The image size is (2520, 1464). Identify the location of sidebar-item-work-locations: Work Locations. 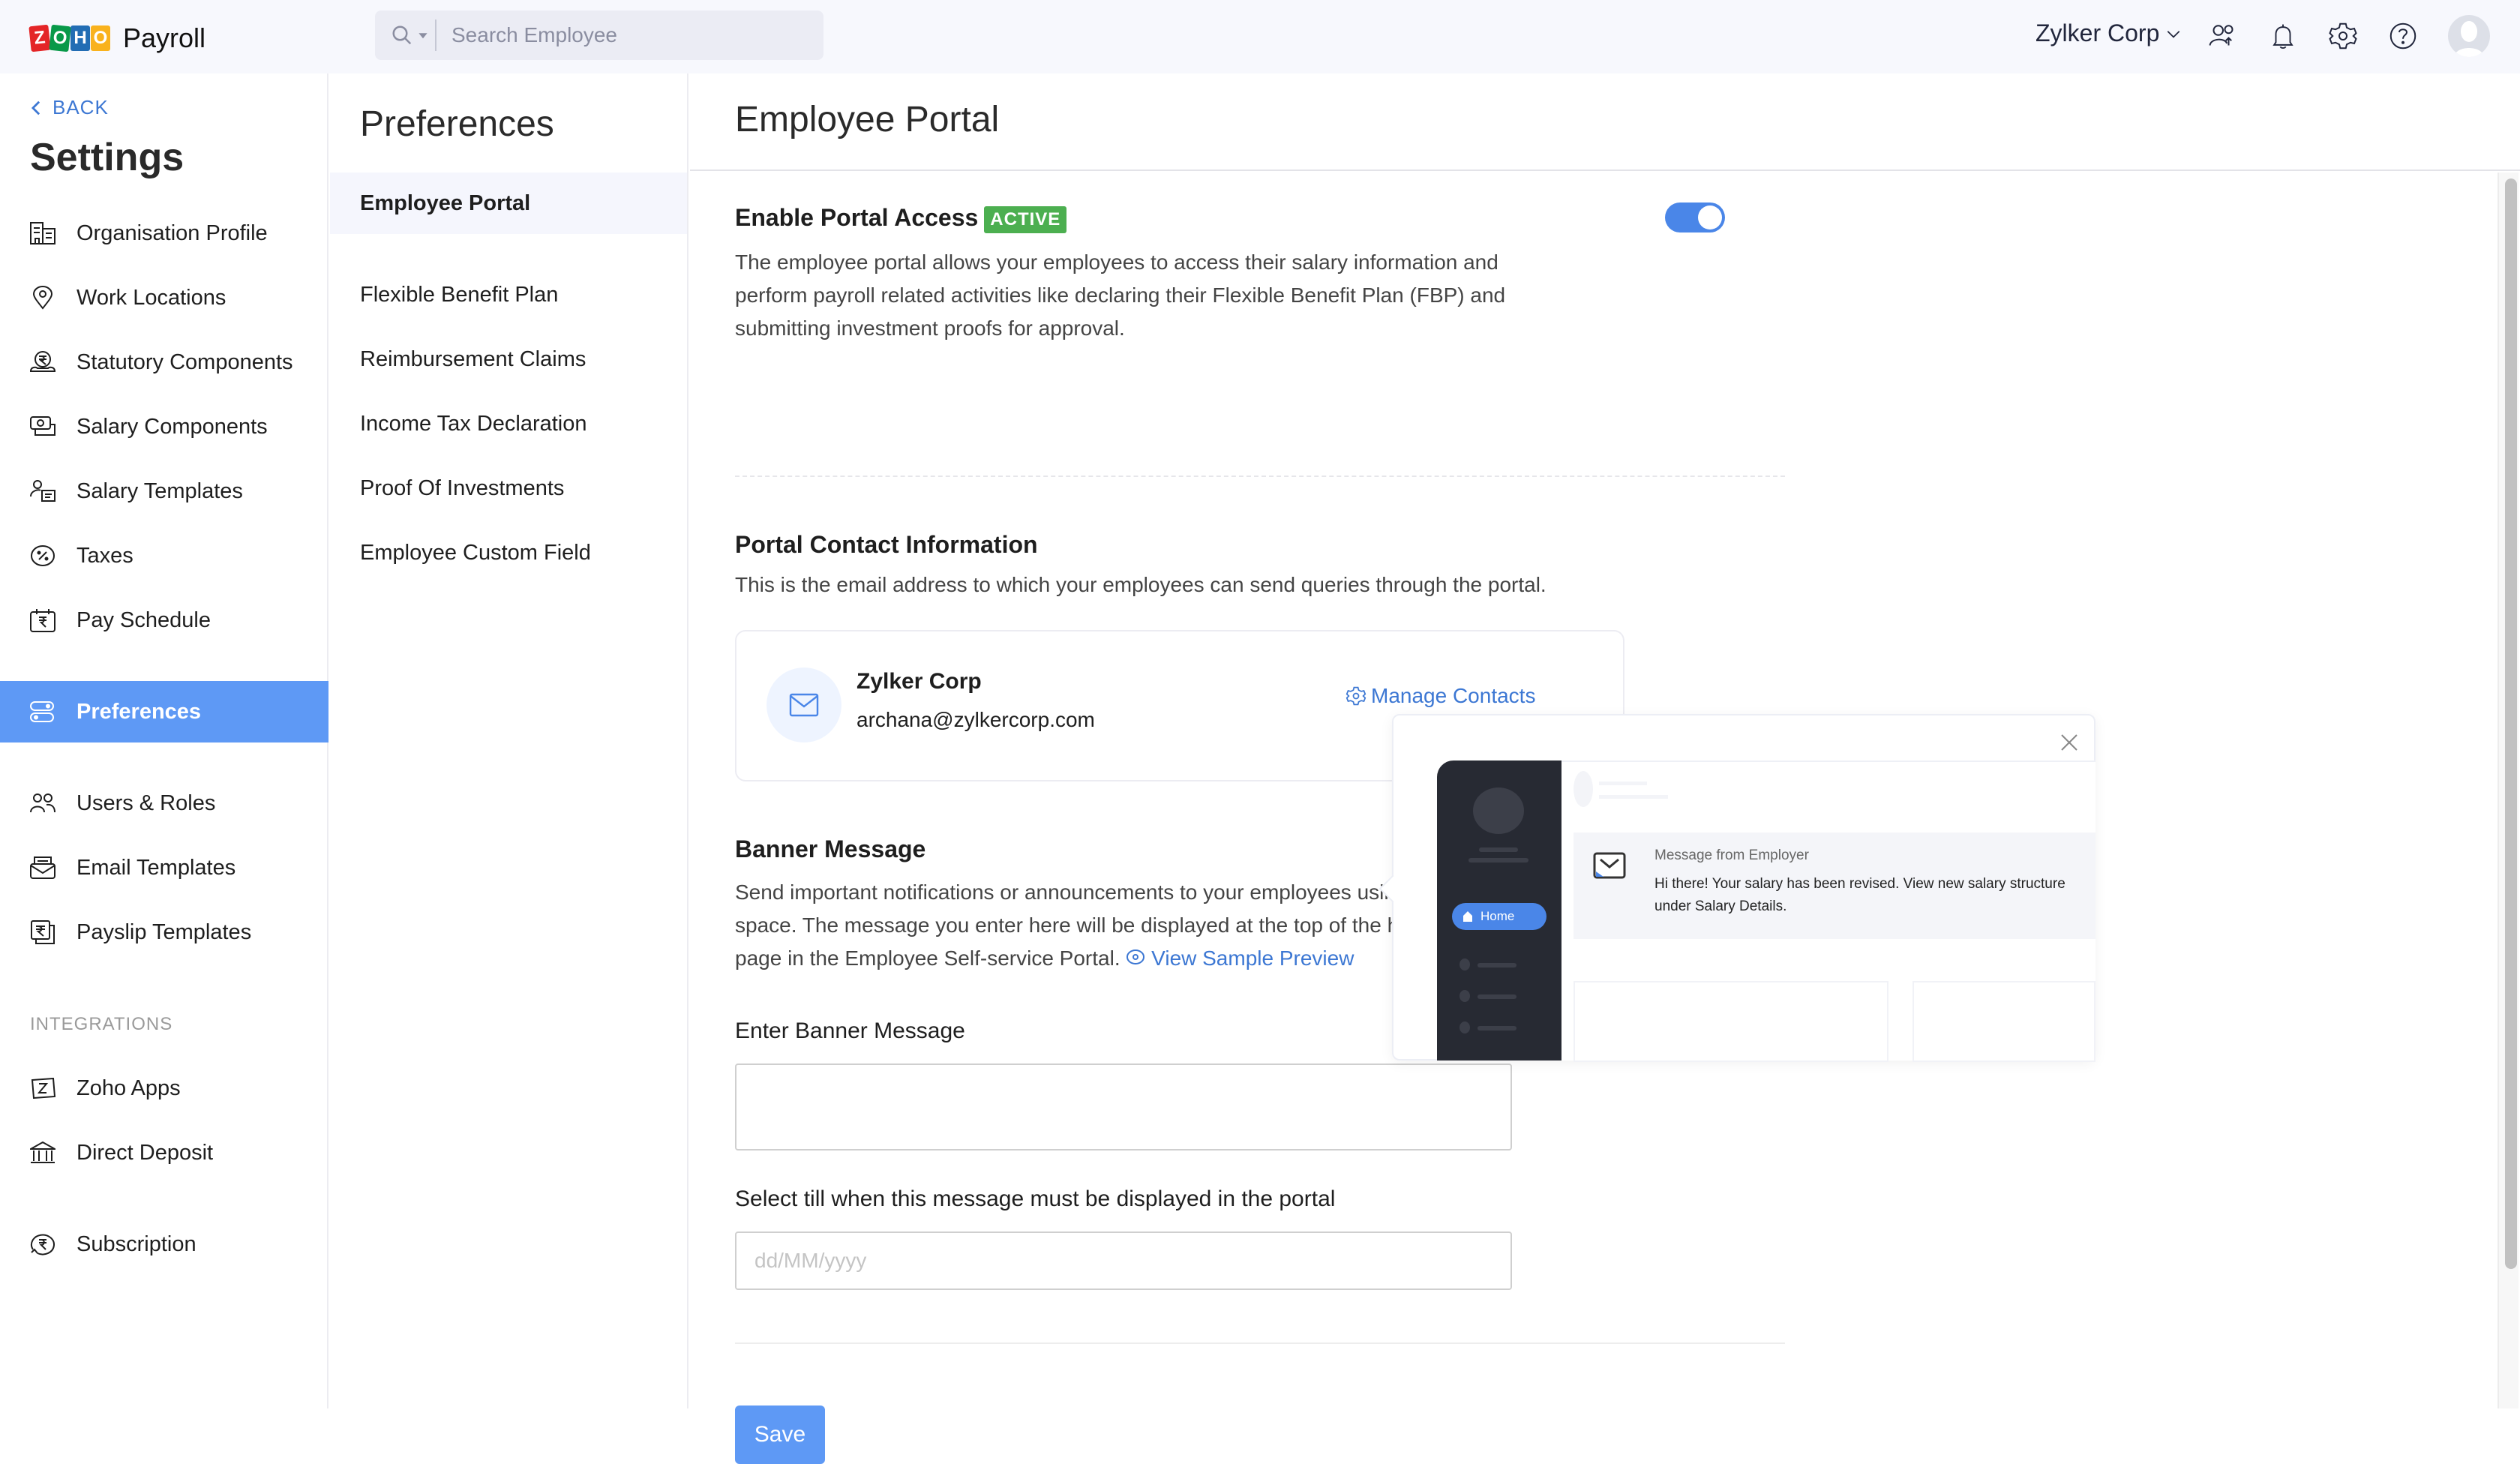
(164, 297).